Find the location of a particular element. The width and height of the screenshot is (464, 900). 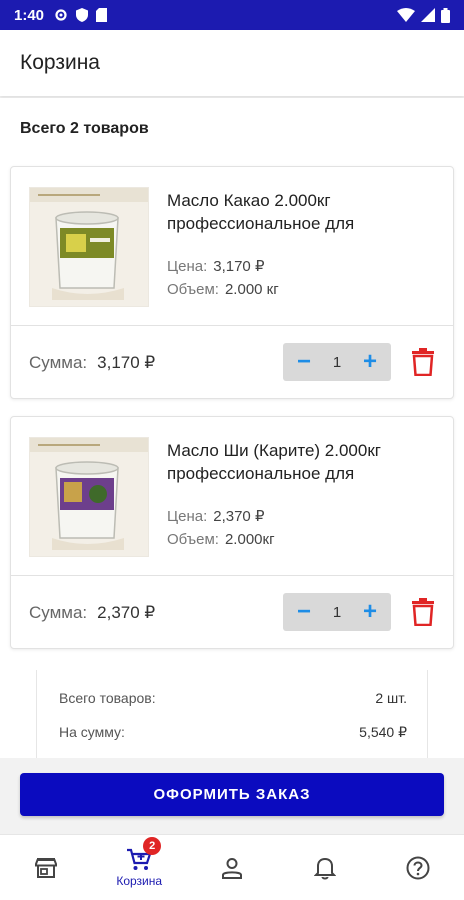

summary-items-row: Всего товаров: 2 шт. is located at coordinates (233, 698).